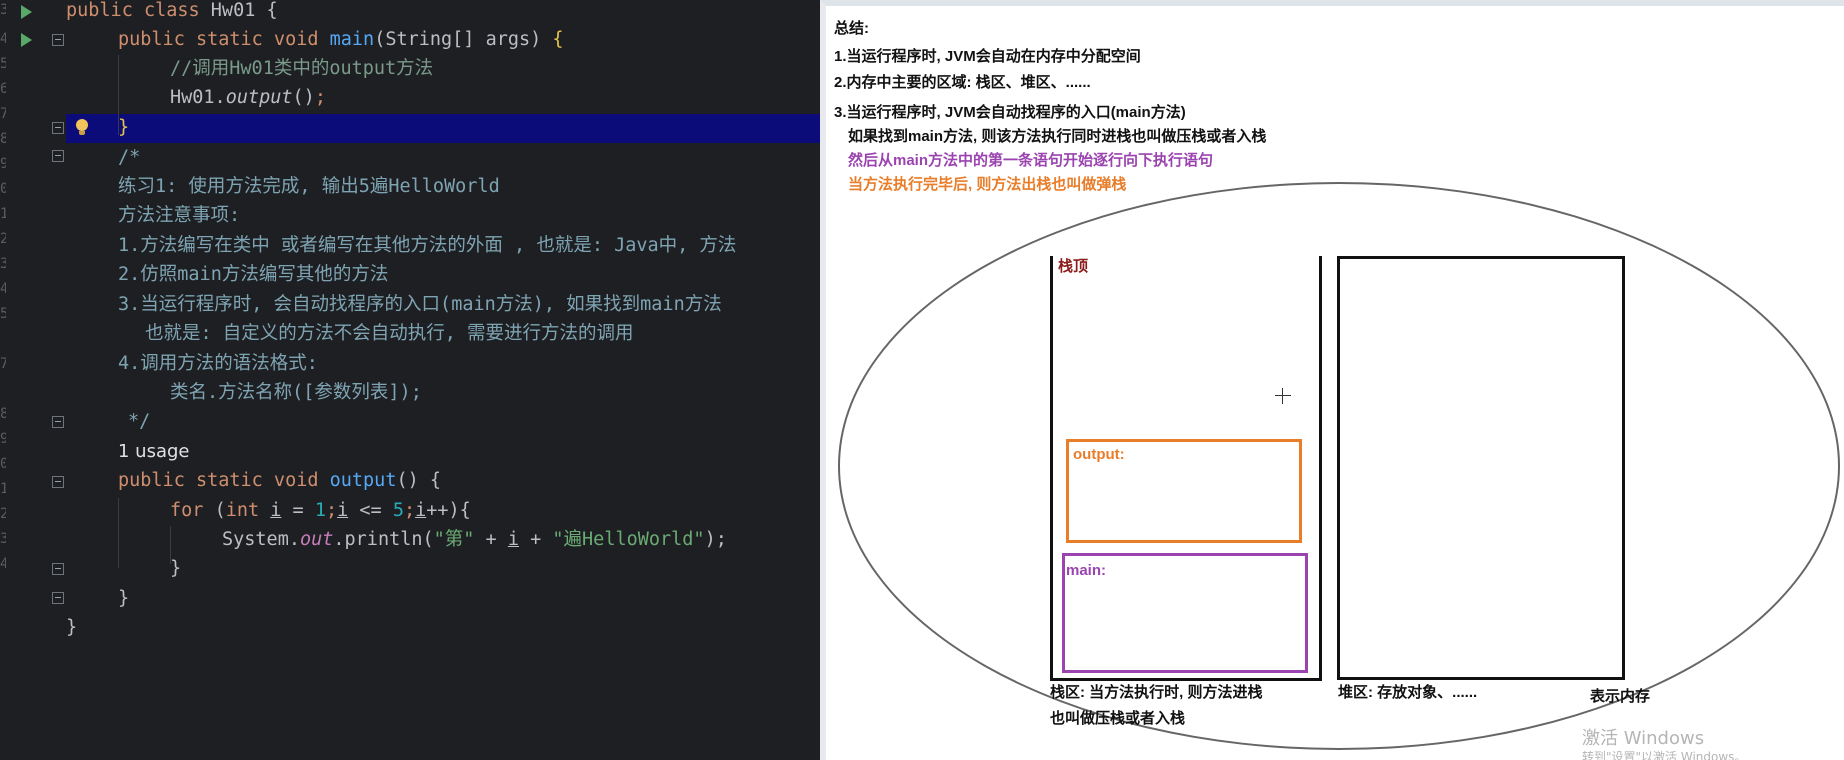 This screenshot has height=760, width=1844. Describe the element at coordinates (363, 480) in the screenshot. I see `method-name: output` at that location.